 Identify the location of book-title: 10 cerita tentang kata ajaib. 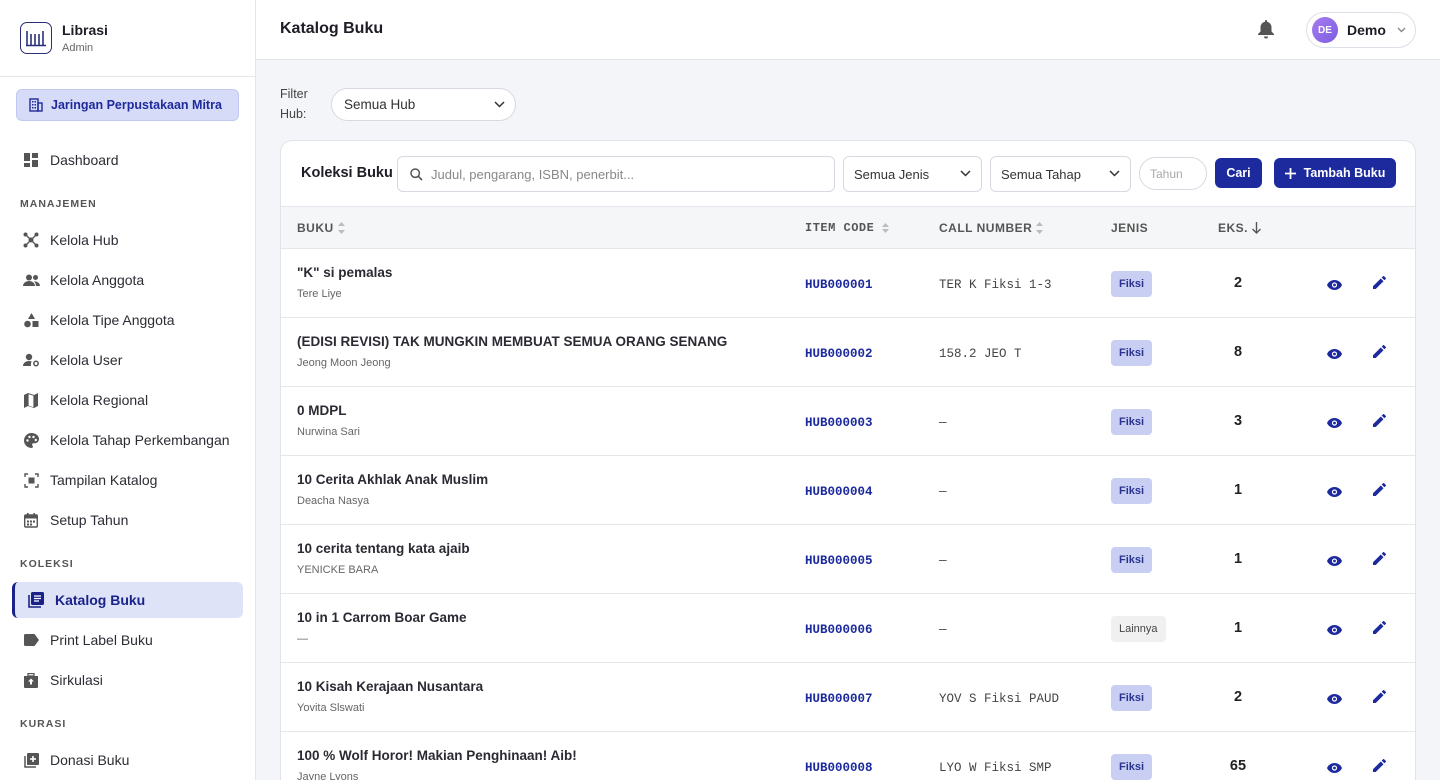
(383, 548).